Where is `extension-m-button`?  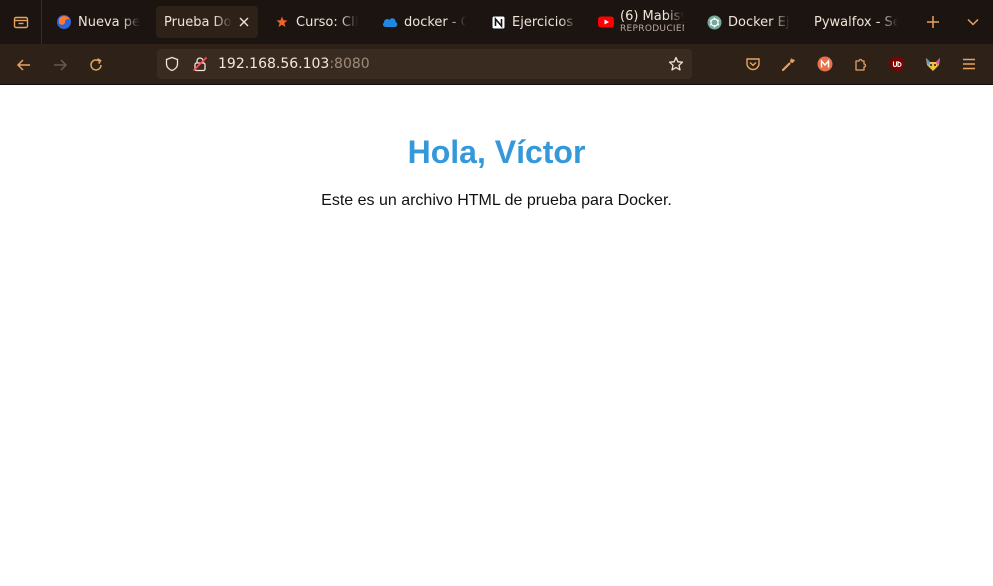 extension-m-button is located at coordinates (825, 64).